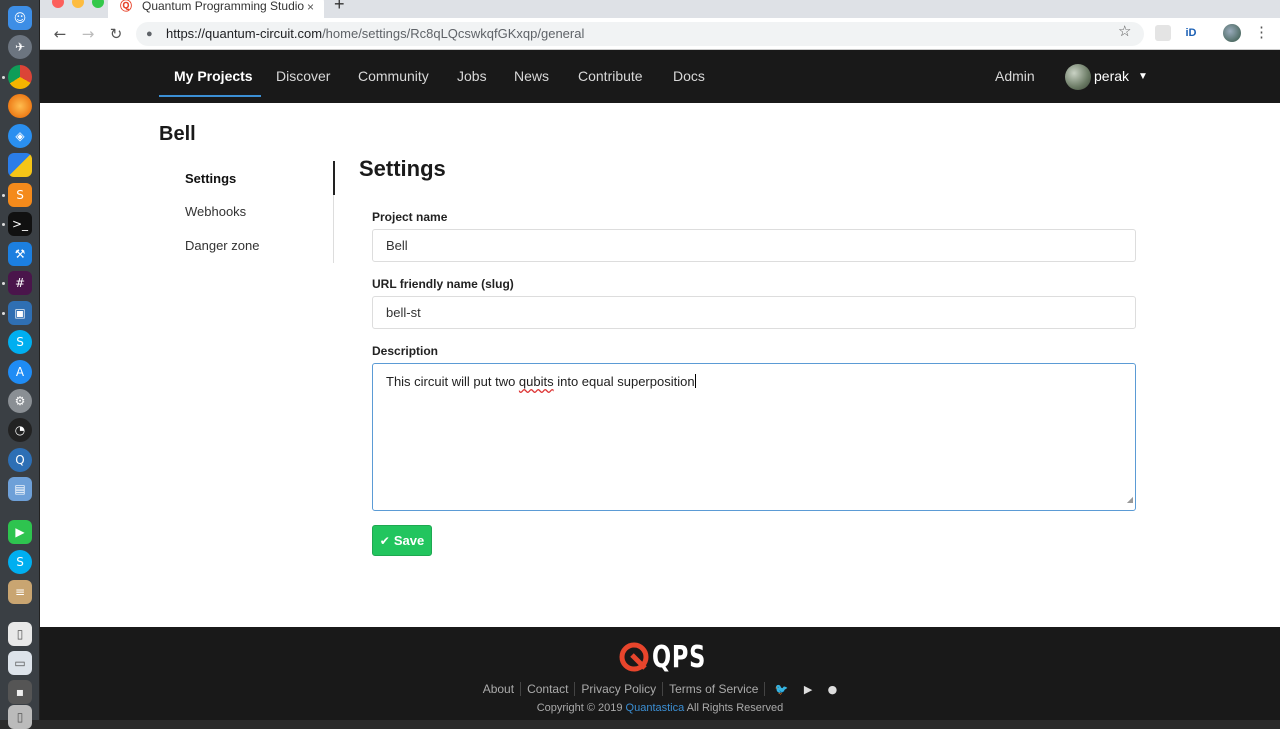 The image size is (1280, 729). What do you see at coordinates (20, 165) in the screenshot?
I see `app-icon` at bounding box center [20, 165].